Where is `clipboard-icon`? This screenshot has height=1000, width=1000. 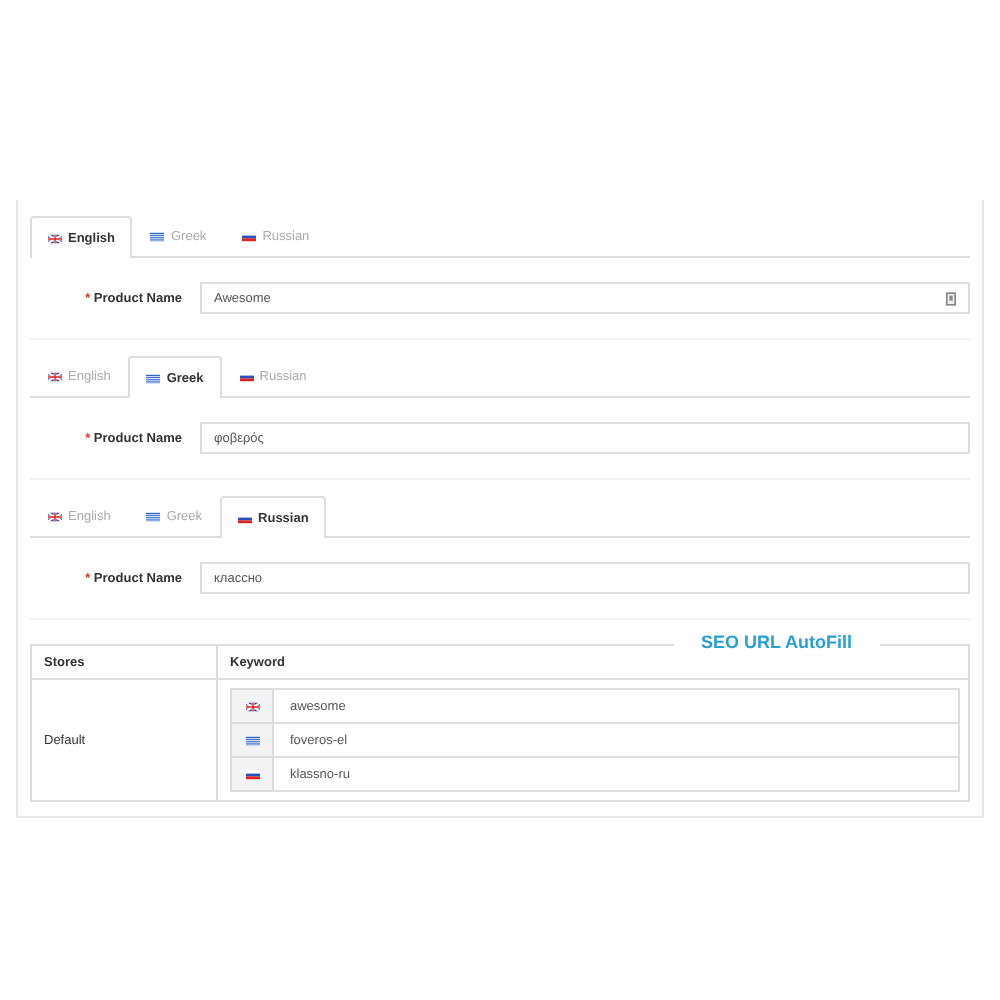 clipboard-icon is located at coordinates (951, 298).